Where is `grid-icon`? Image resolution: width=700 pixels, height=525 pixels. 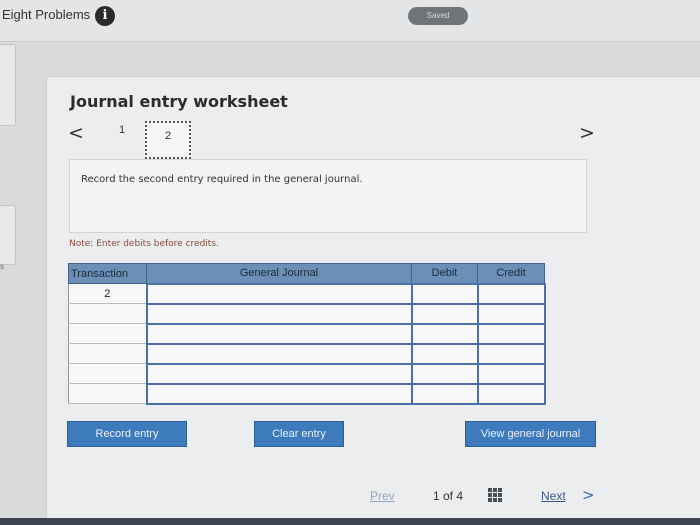 grid-icon is located at coordinates (495, 495).